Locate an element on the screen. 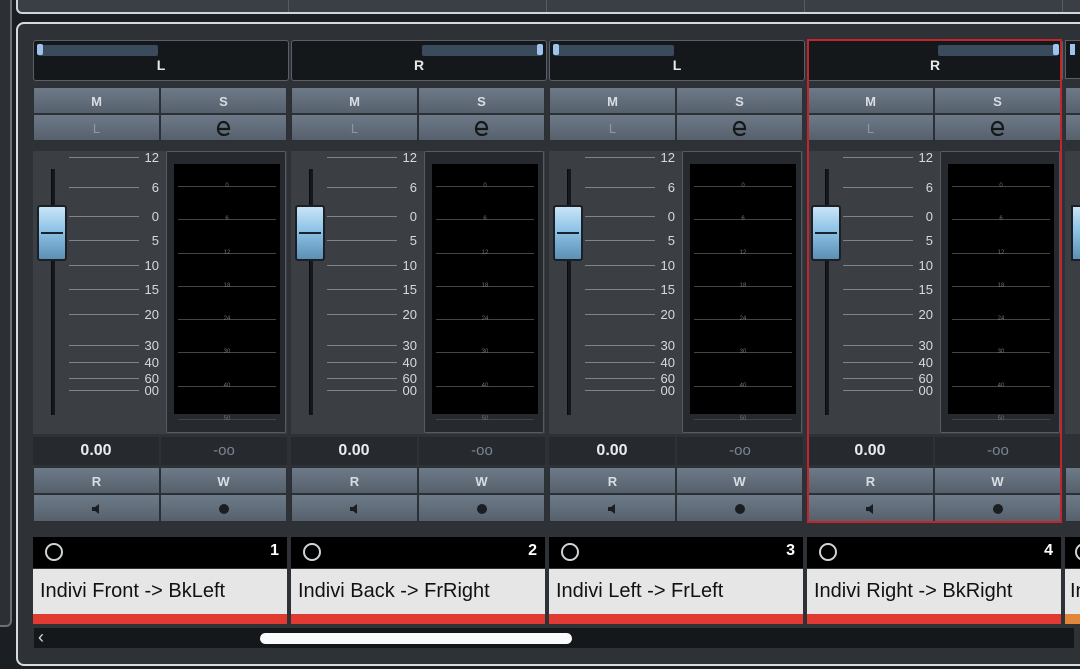 This screenshot has height=669, width=1080. fader-scale-label: 30 is located at coordinates (667, 345).